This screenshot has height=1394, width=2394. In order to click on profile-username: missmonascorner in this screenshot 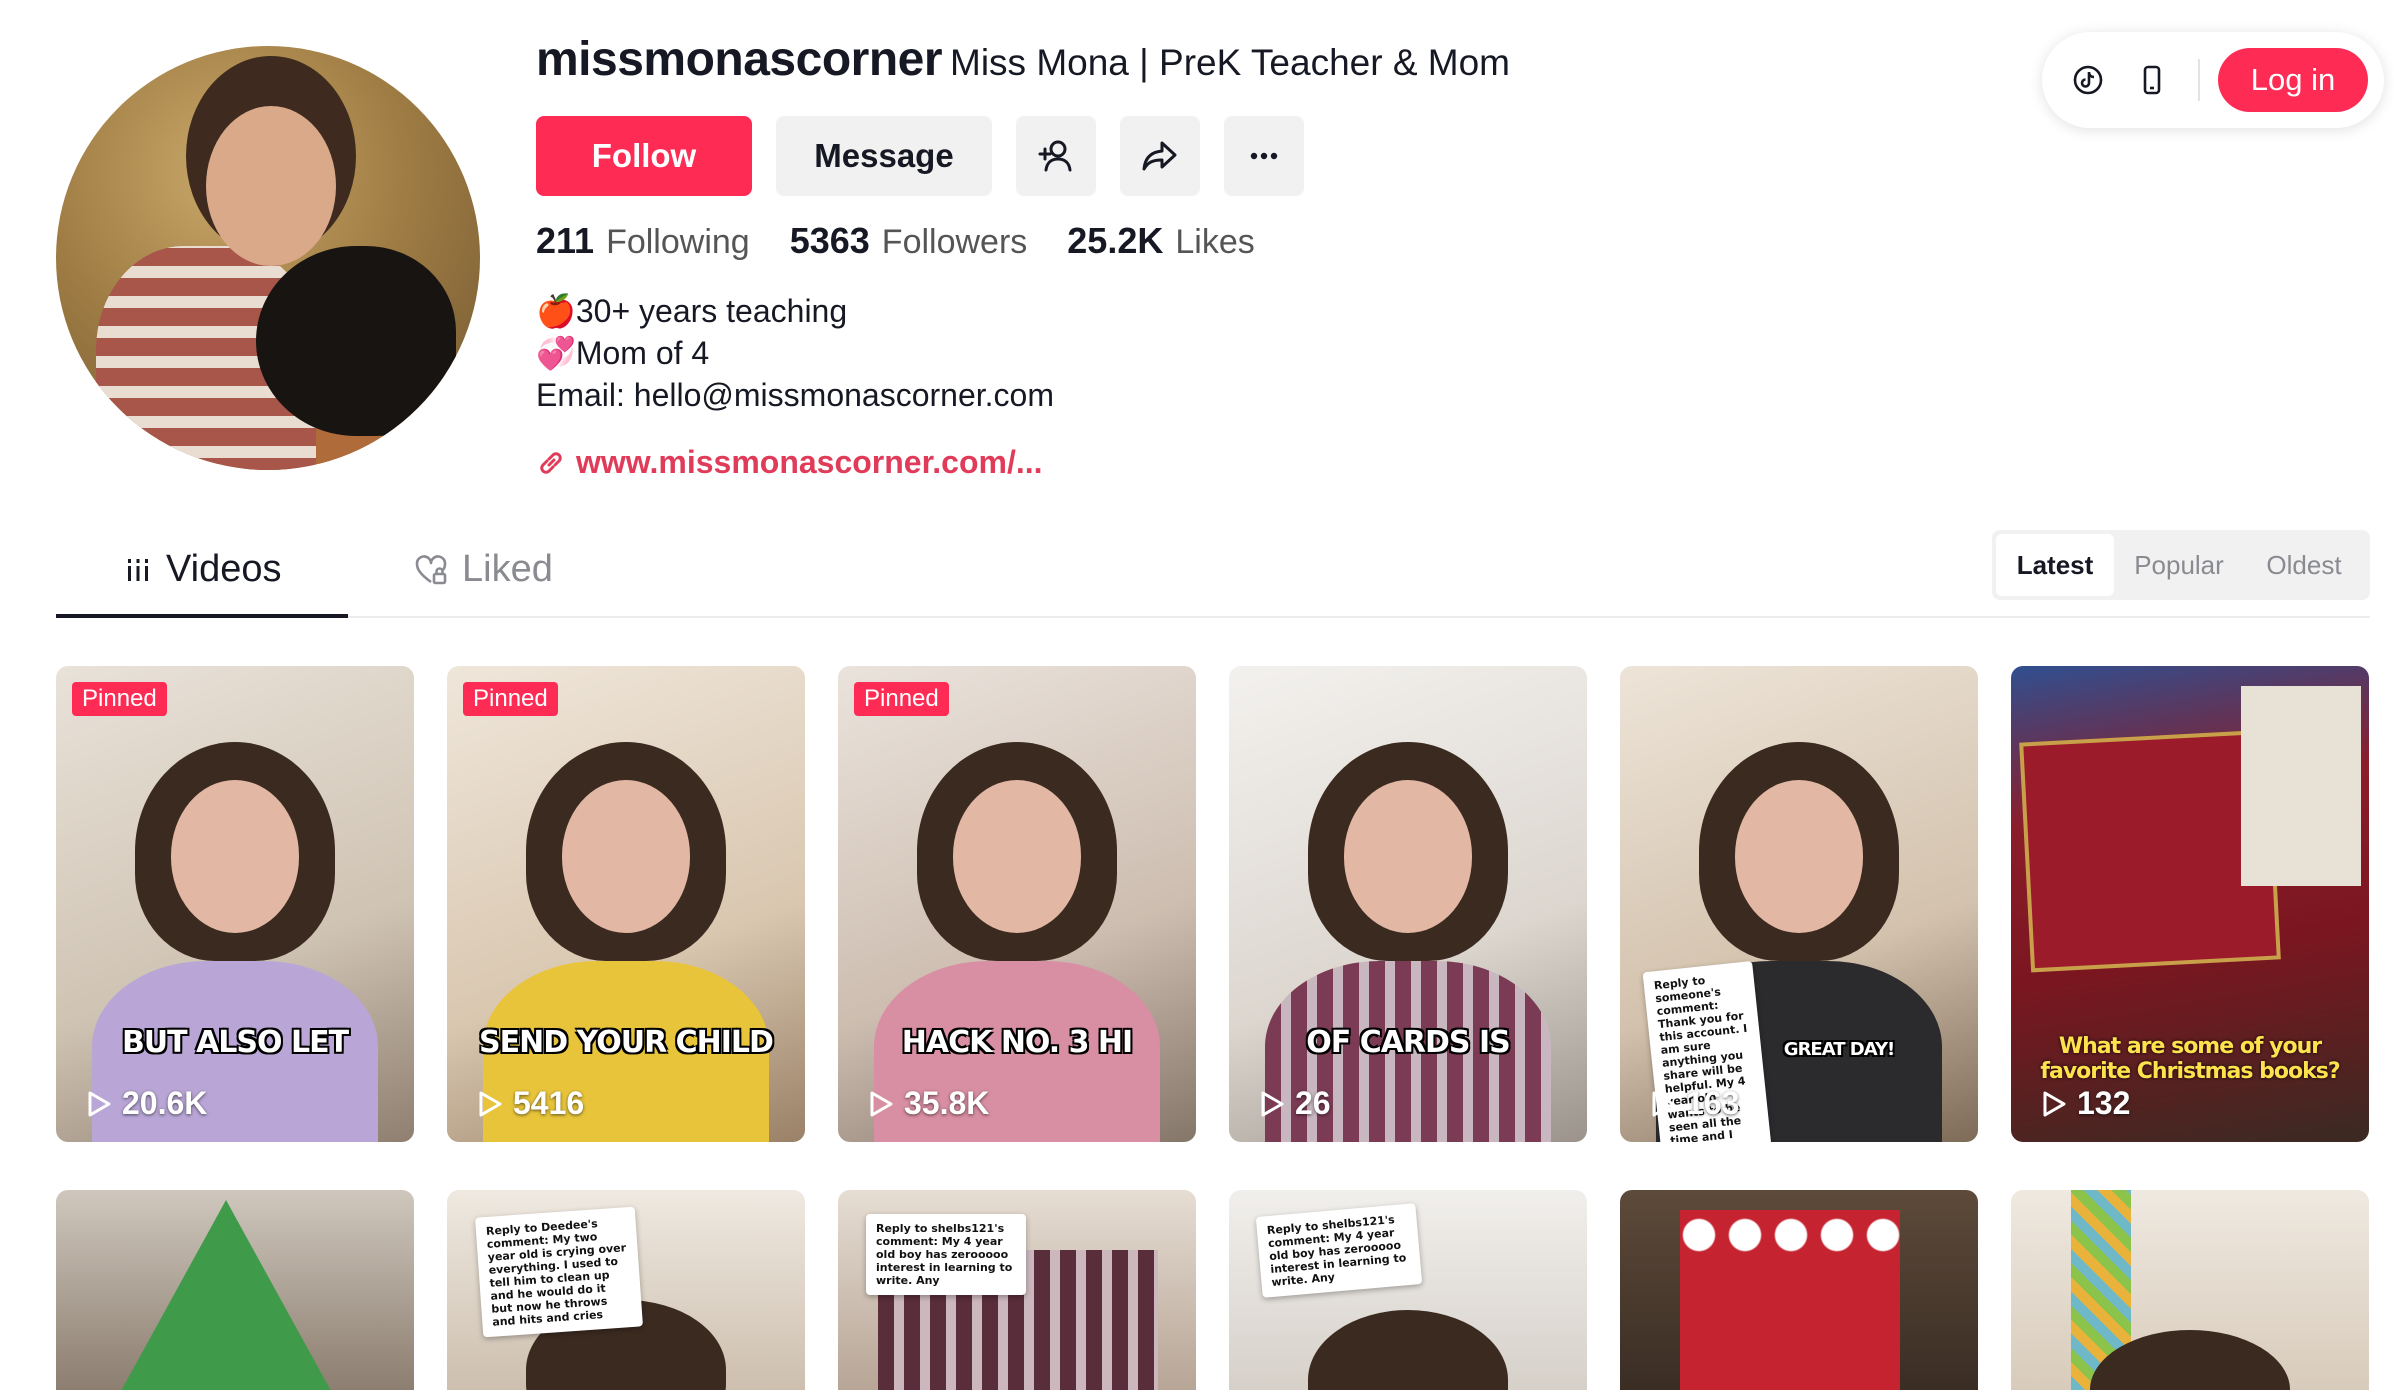, I will do `click(739, 59)`.